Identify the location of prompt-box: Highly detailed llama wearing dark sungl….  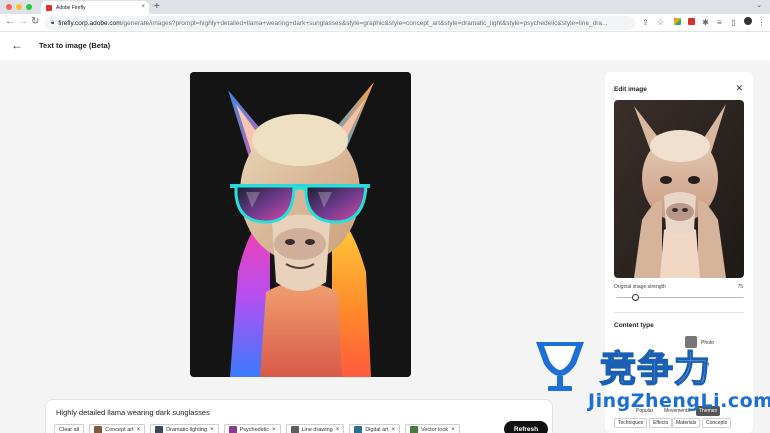
(299, 416).